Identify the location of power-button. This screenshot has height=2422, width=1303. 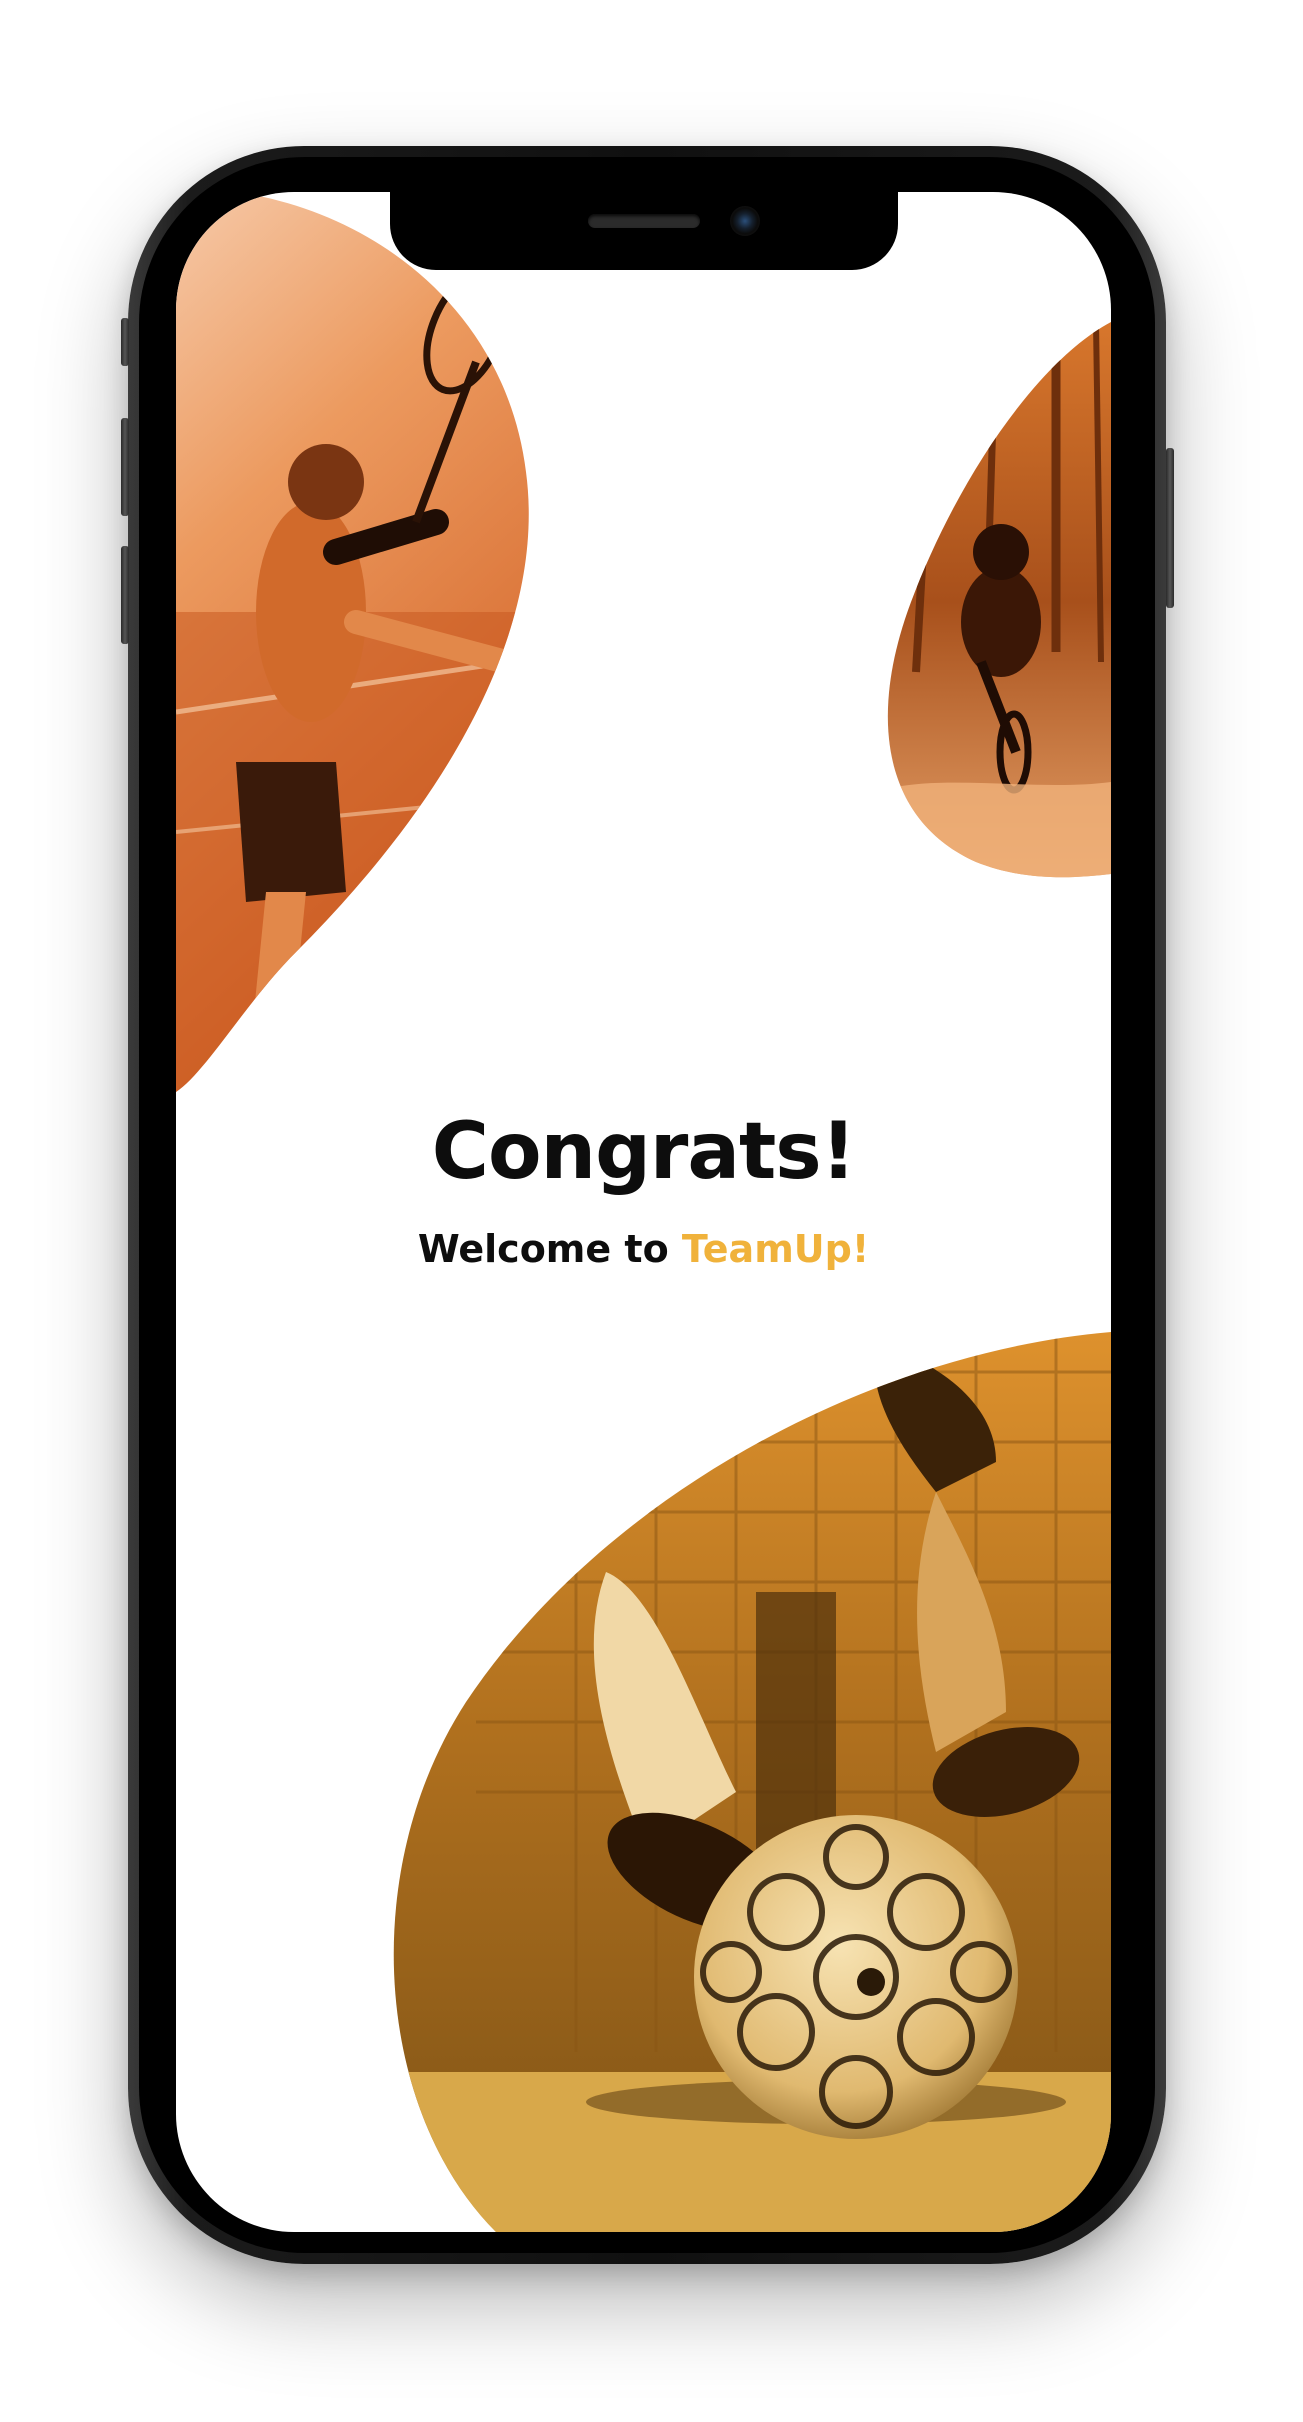
(1170, 528).